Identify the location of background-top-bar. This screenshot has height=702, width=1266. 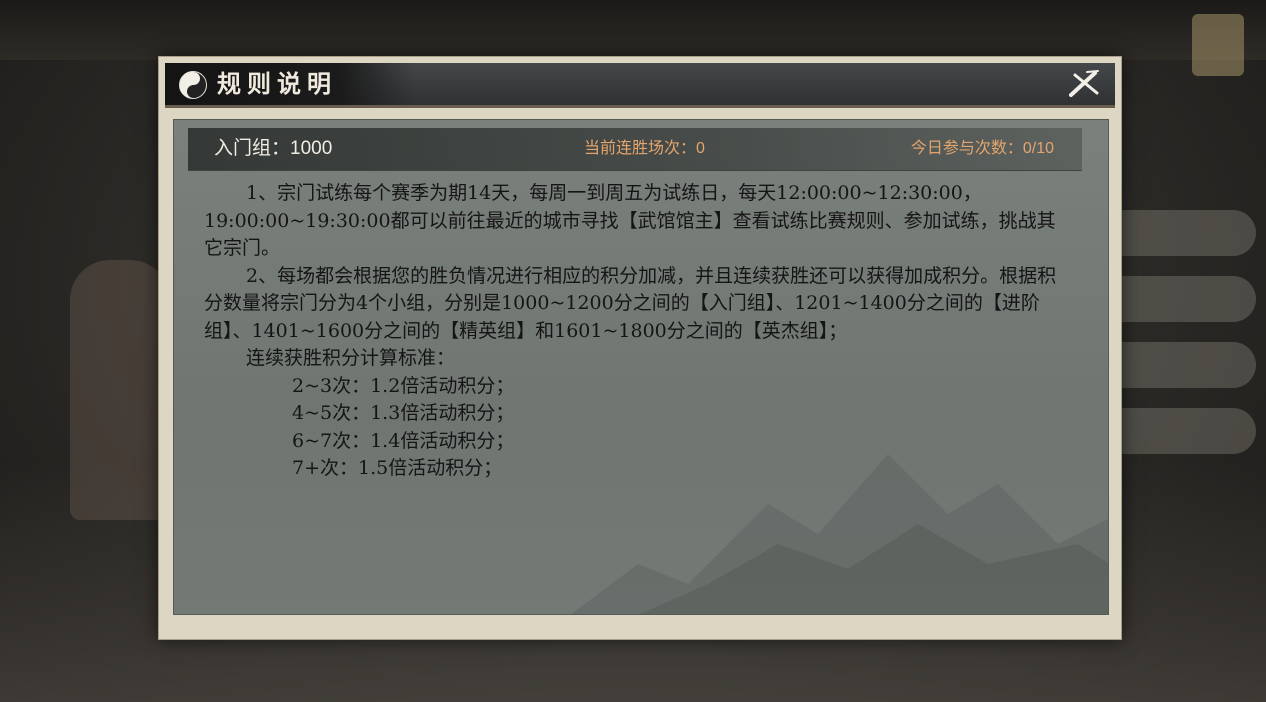
(633, 30).